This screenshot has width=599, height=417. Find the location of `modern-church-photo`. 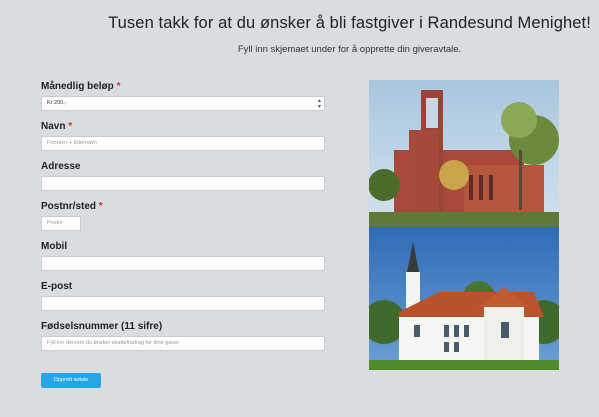

modern-church-photo is located at coordinates (464, 153).